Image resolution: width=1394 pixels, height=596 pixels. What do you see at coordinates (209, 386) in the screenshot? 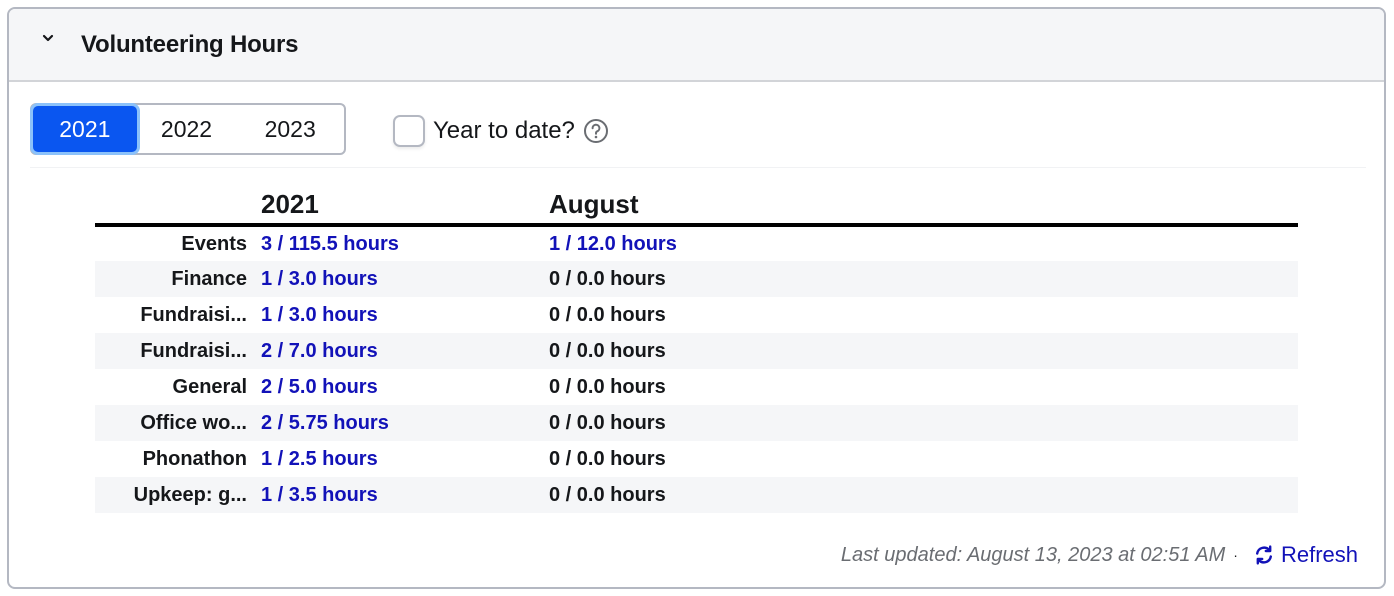
I see `row-label: General` at bounding box center [209, 386].